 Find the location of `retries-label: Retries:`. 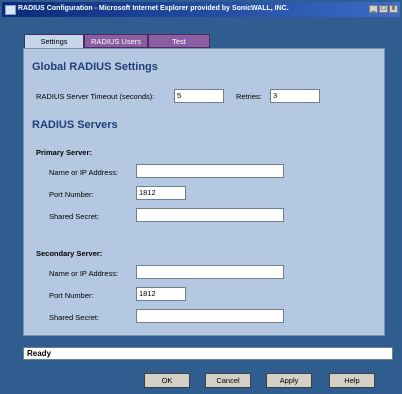

retries-label: Retries: is located at coordinates (249, 96).